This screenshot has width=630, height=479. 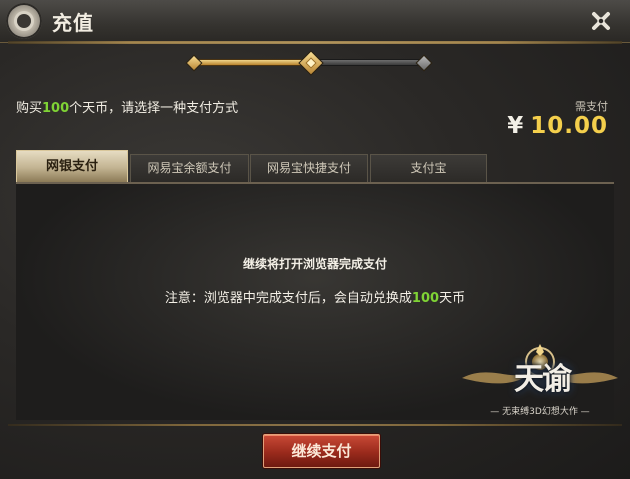 What do you see at coordinates (315, 21) in the screenshot?
I see `title-bar: 充值` at bounding box center [315, 21].